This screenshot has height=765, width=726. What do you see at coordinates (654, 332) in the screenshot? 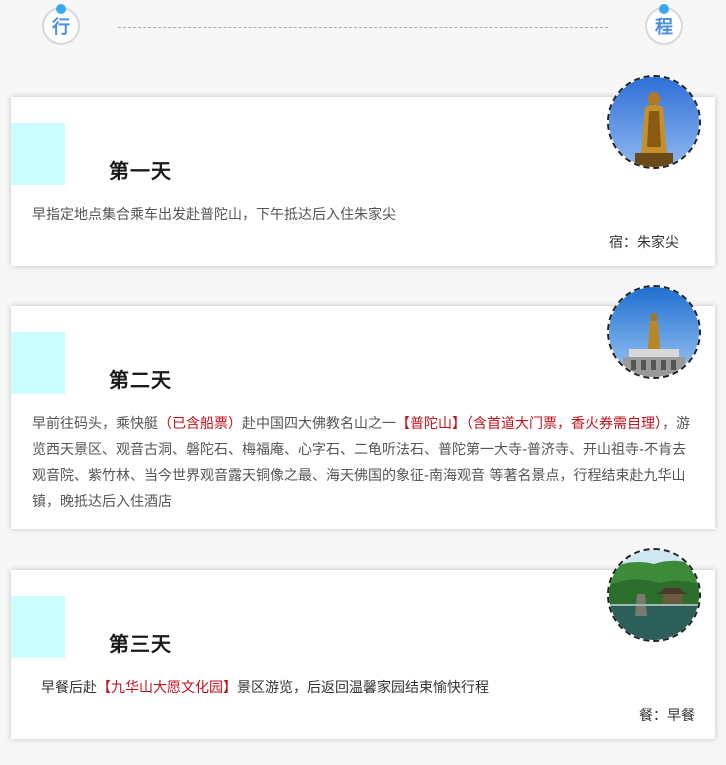
I see `guanyin-statue-photo-icon` at bounding box center [654, 332].